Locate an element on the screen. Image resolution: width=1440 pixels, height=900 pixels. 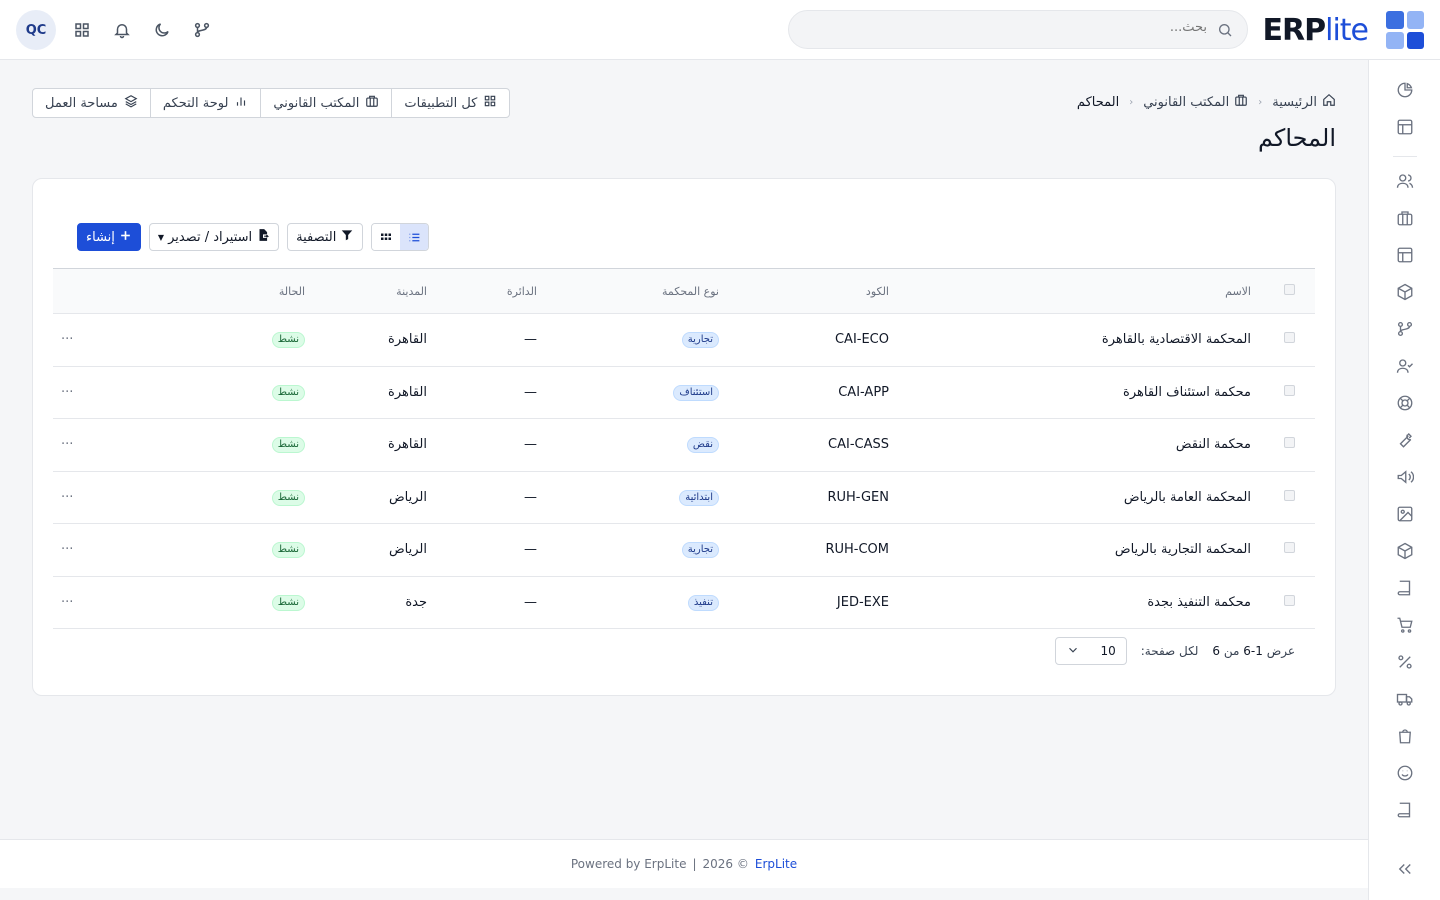
footer-year: 2026 © is located at coordinates (725, 864).